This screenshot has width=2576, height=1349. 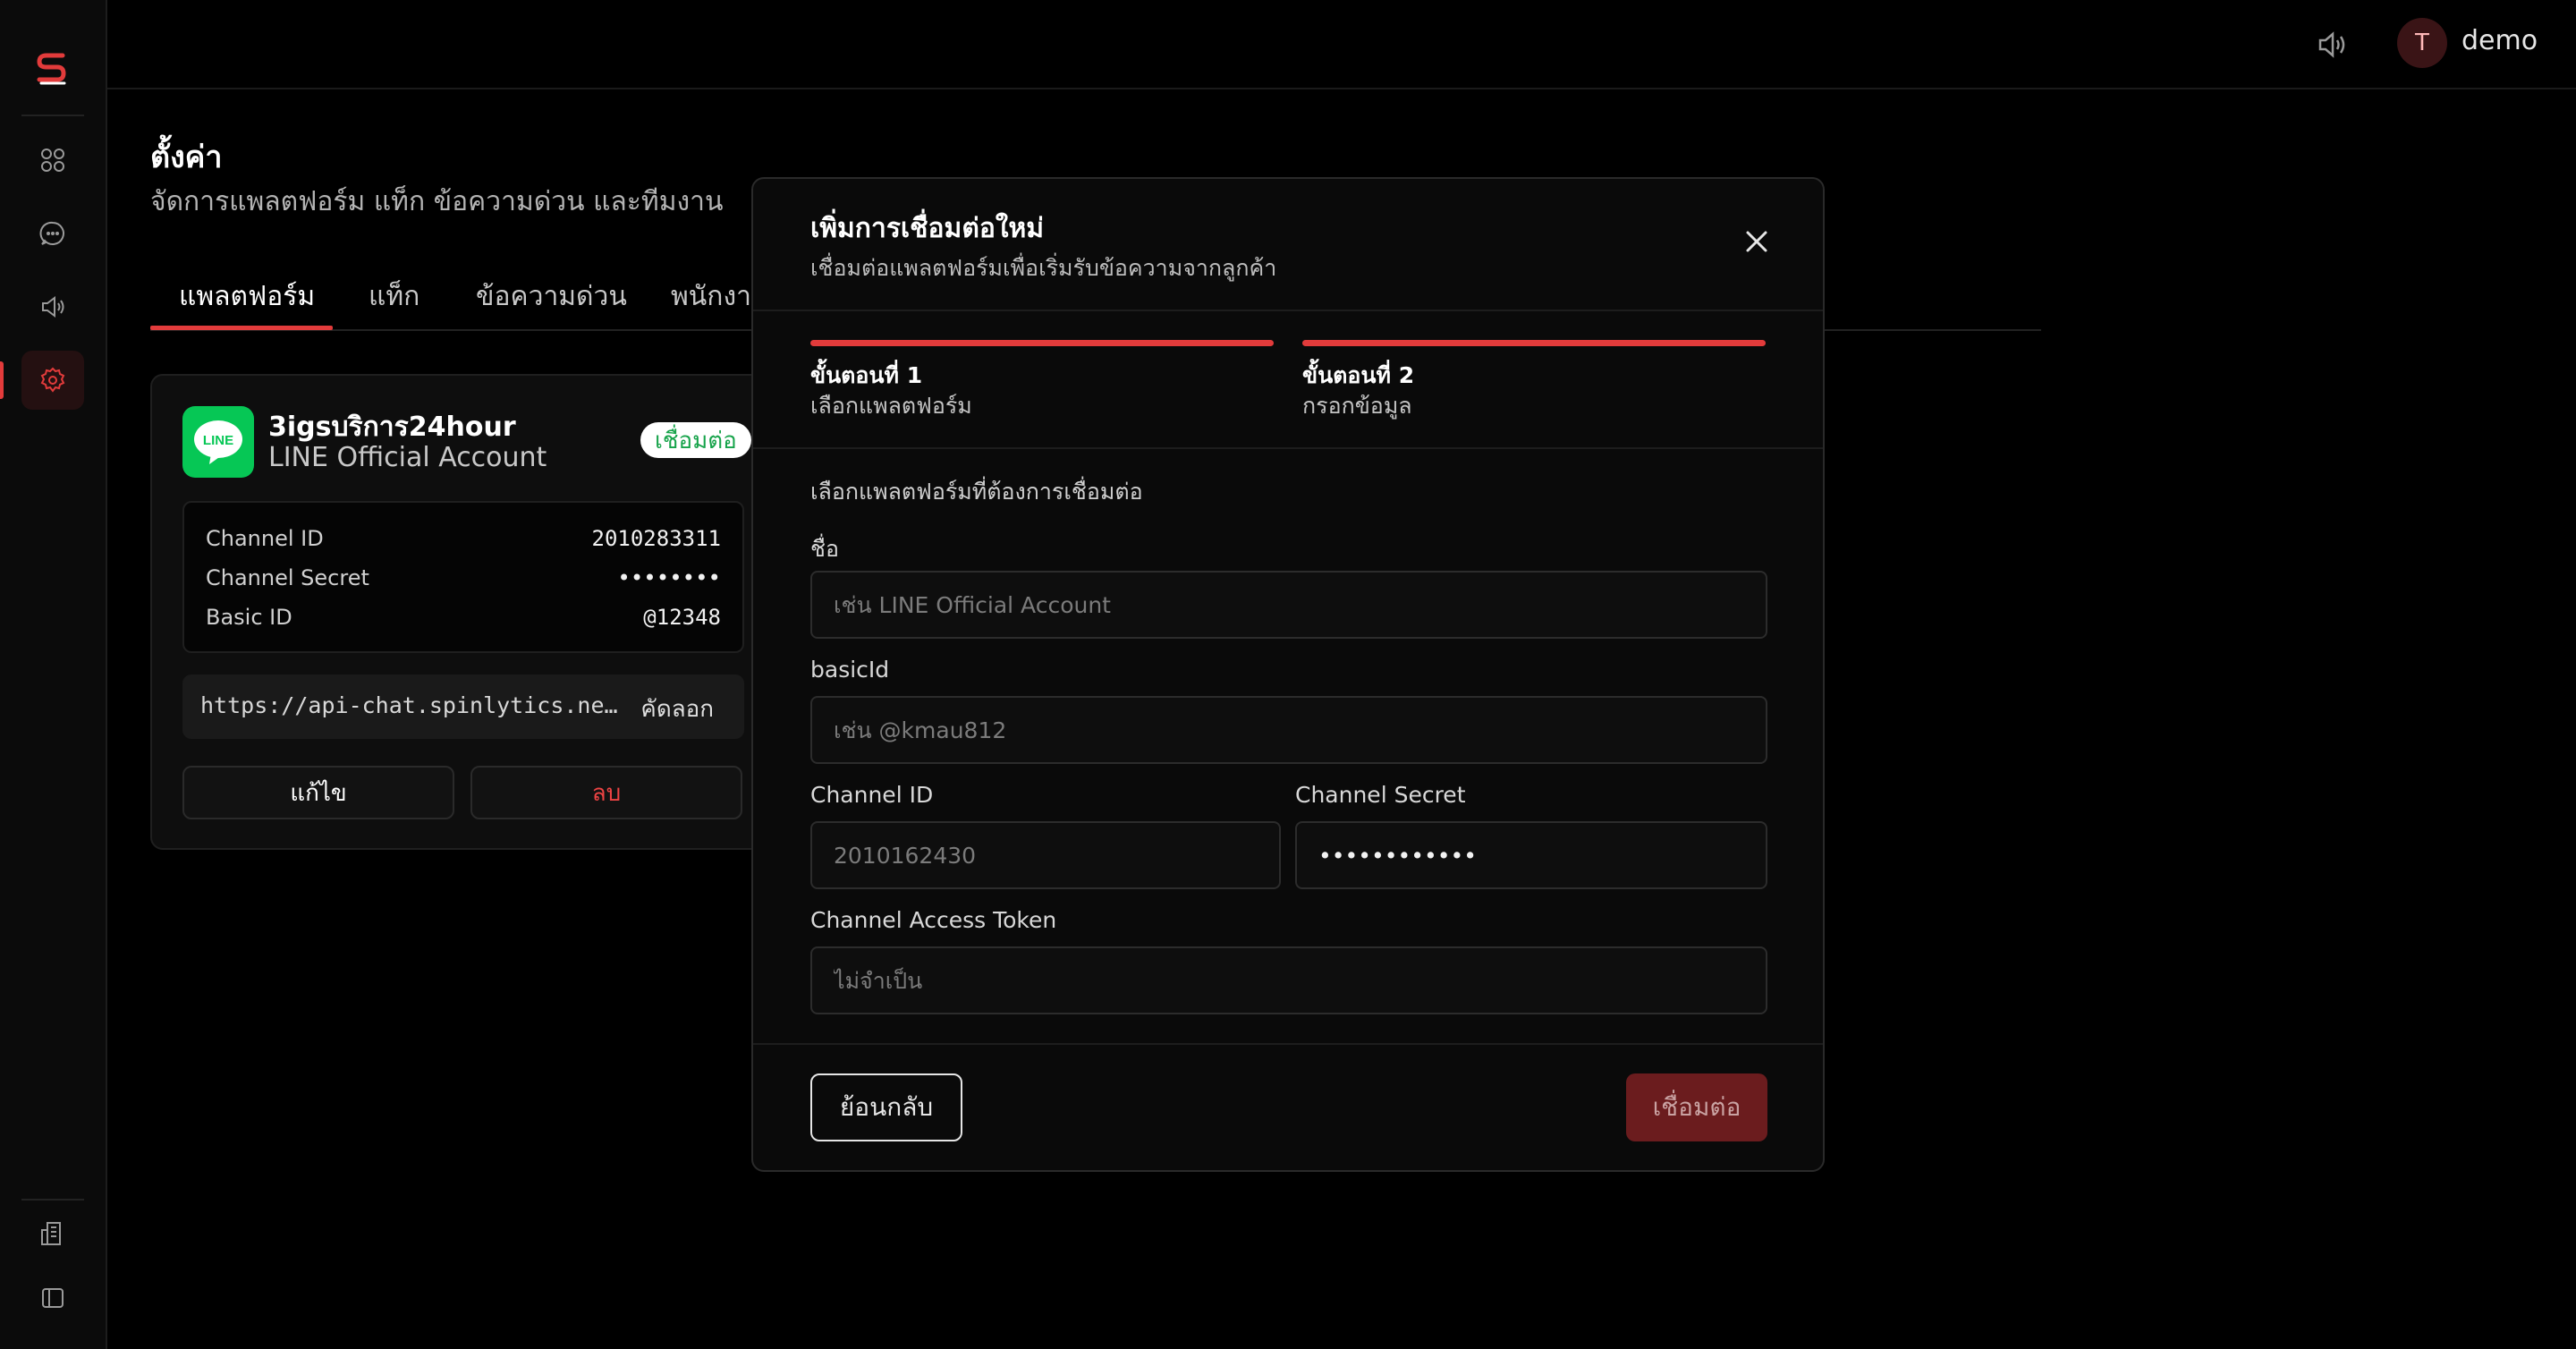 I want to click on tab-quick-replies: ข้อความด่วน, so click(x=551, y=297).